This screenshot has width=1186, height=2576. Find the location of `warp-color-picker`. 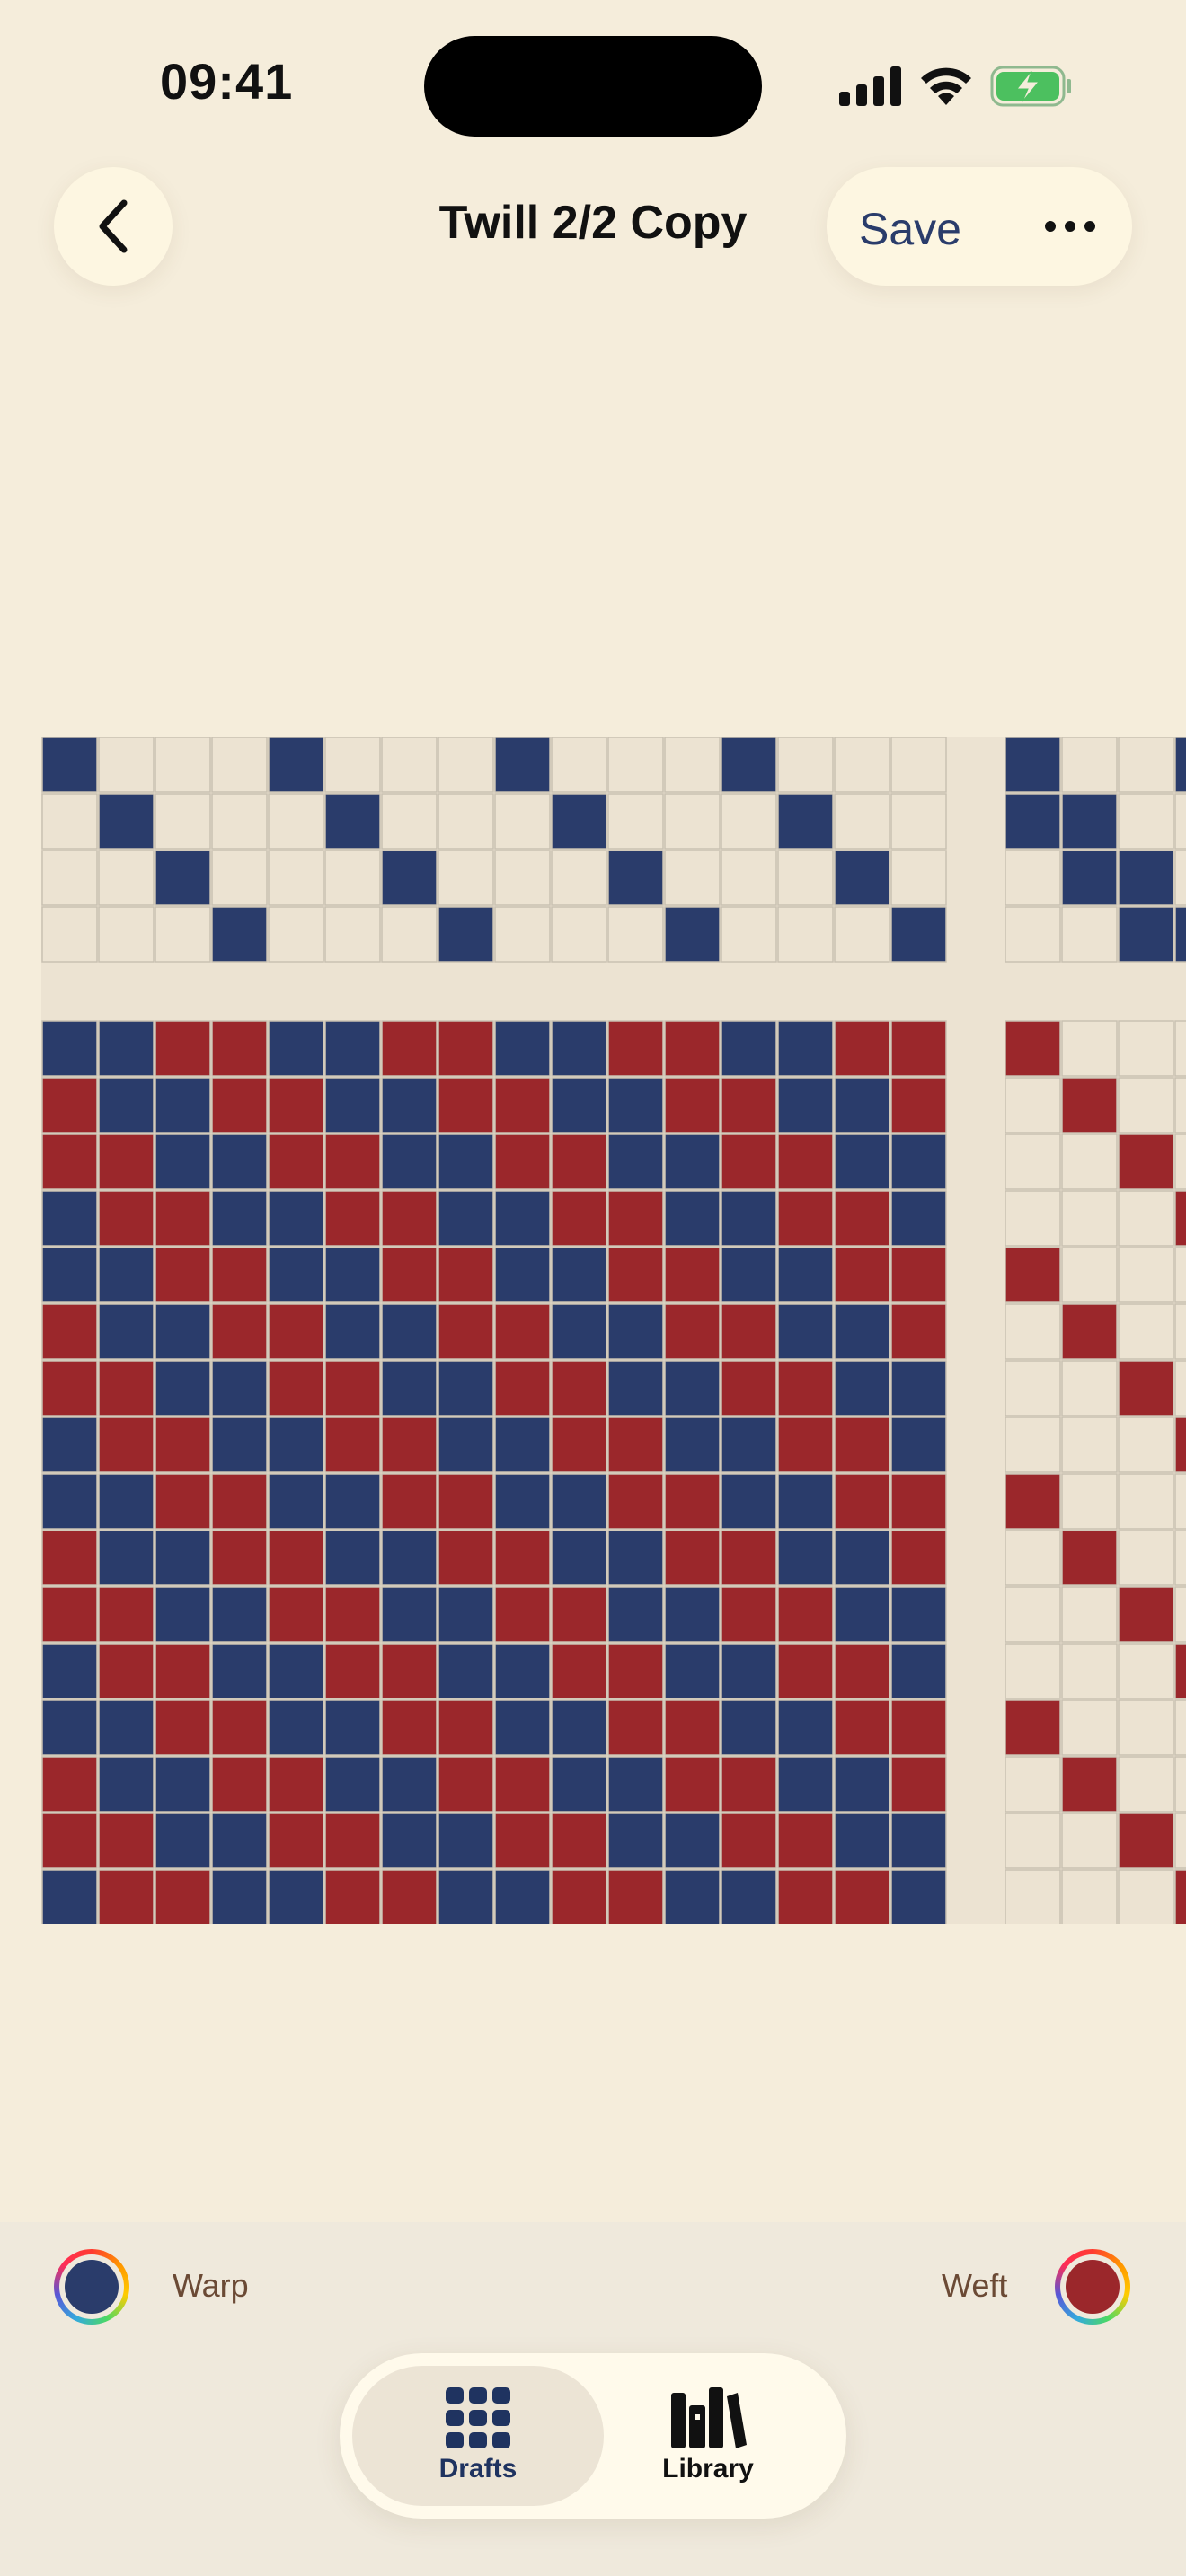

warp-color-picker is located at coordinates (91, 2287).